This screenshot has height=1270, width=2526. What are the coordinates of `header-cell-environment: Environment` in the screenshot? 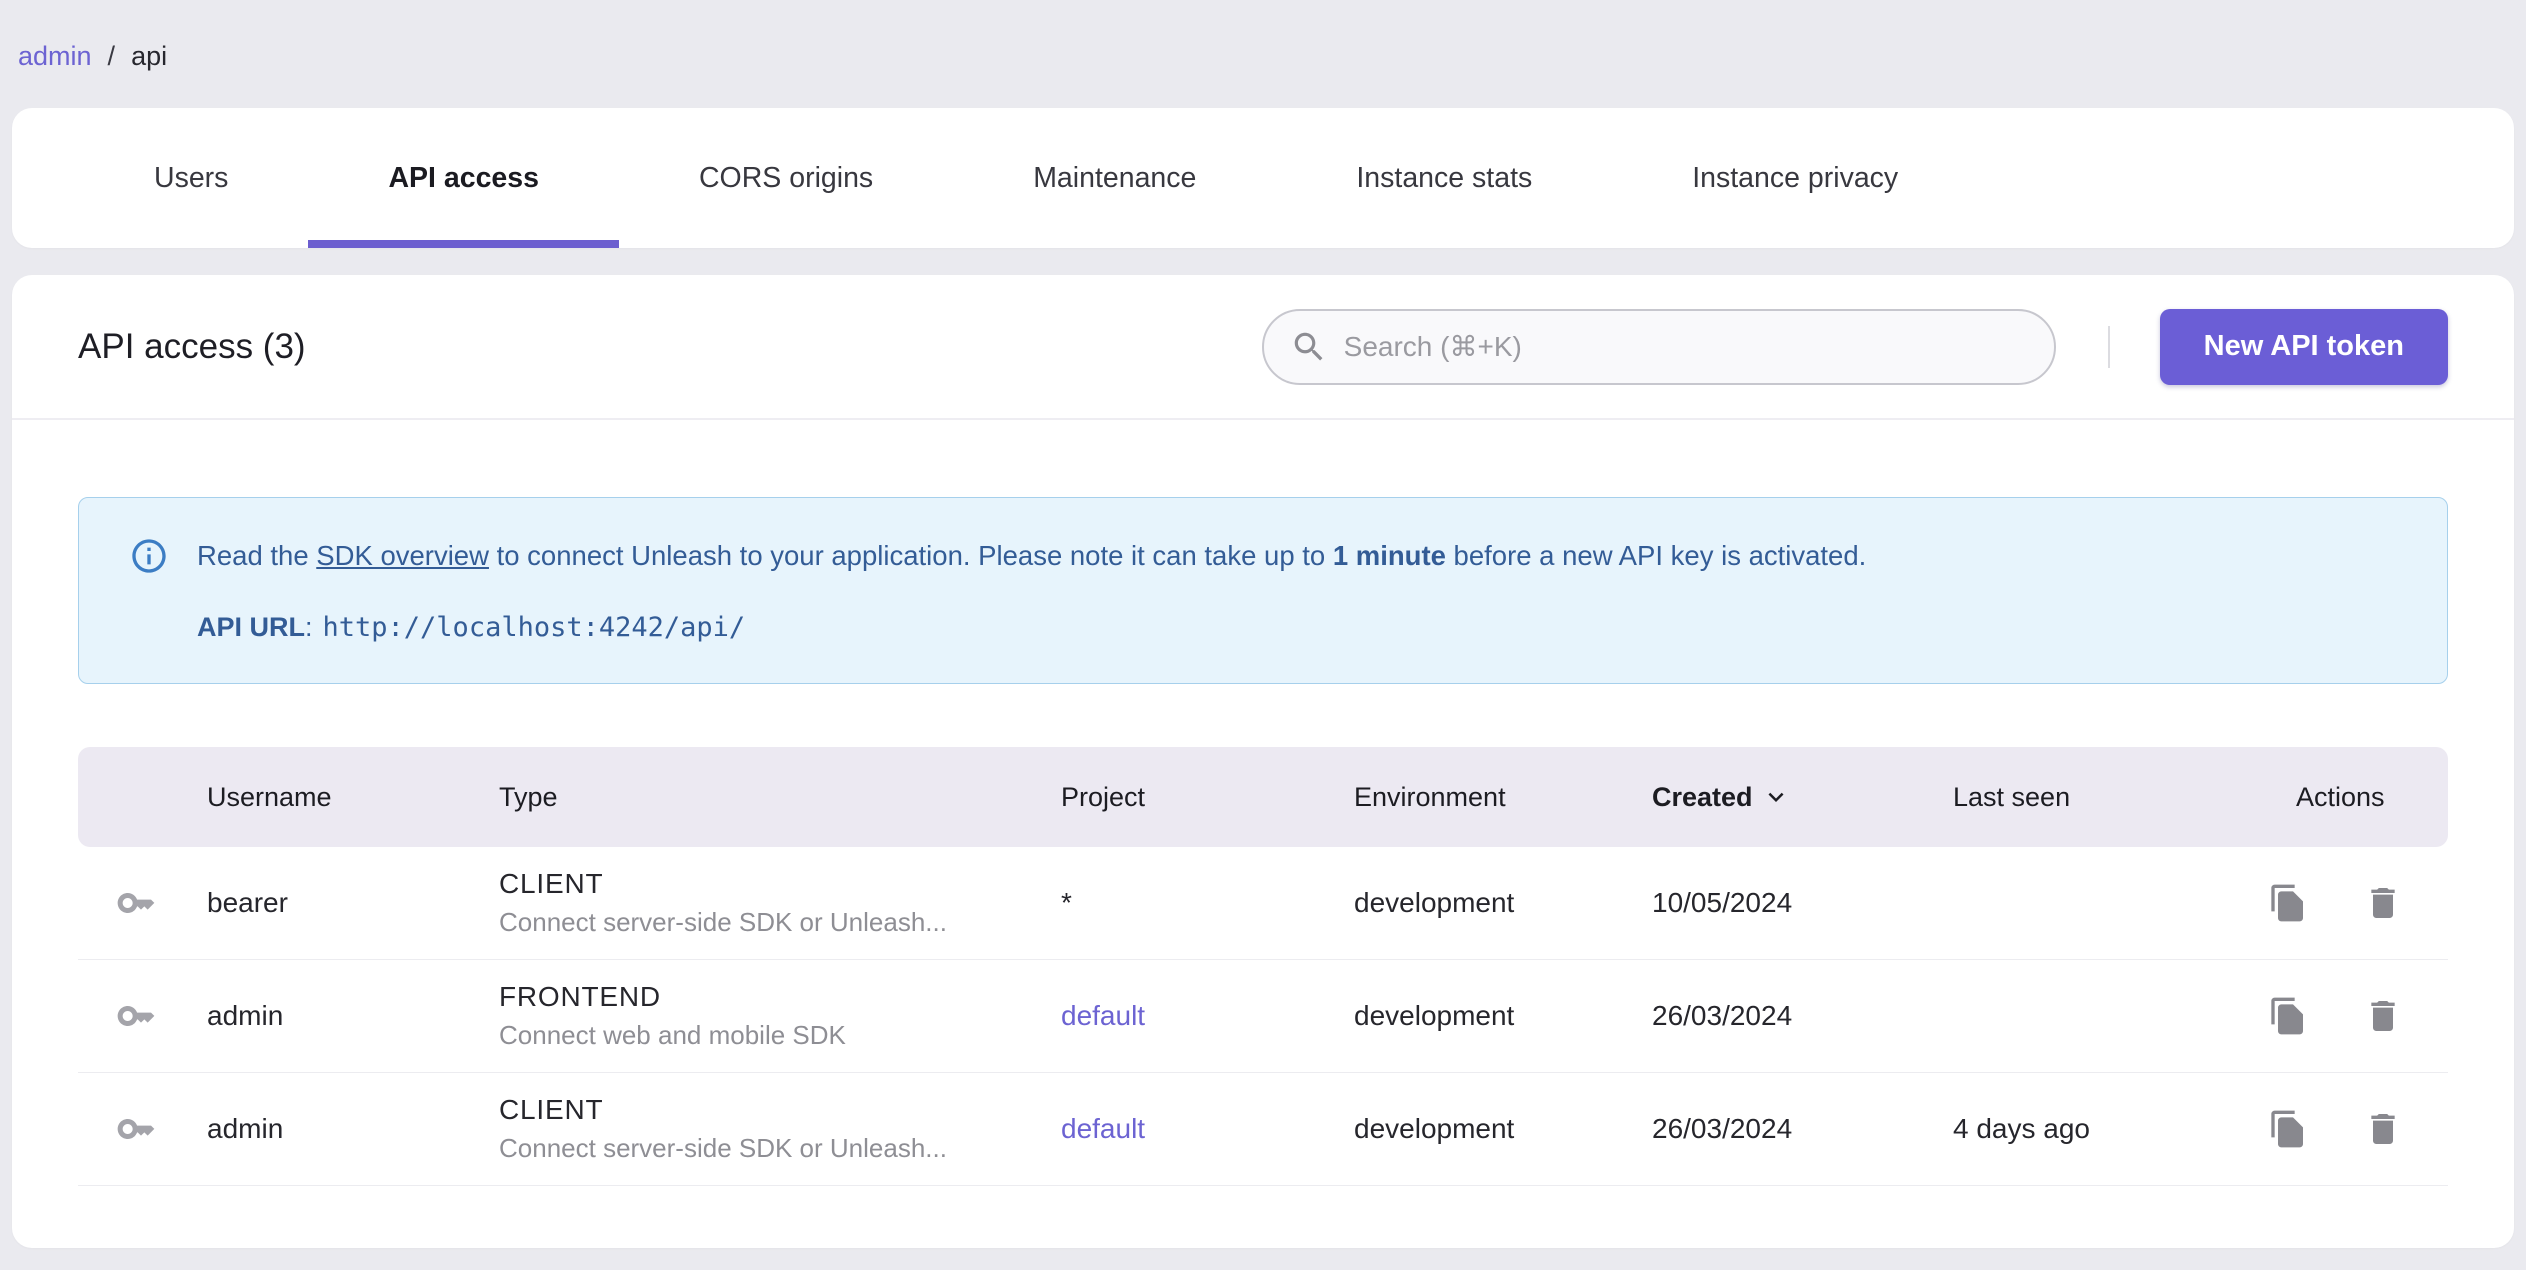 It's located at (1503, 797).